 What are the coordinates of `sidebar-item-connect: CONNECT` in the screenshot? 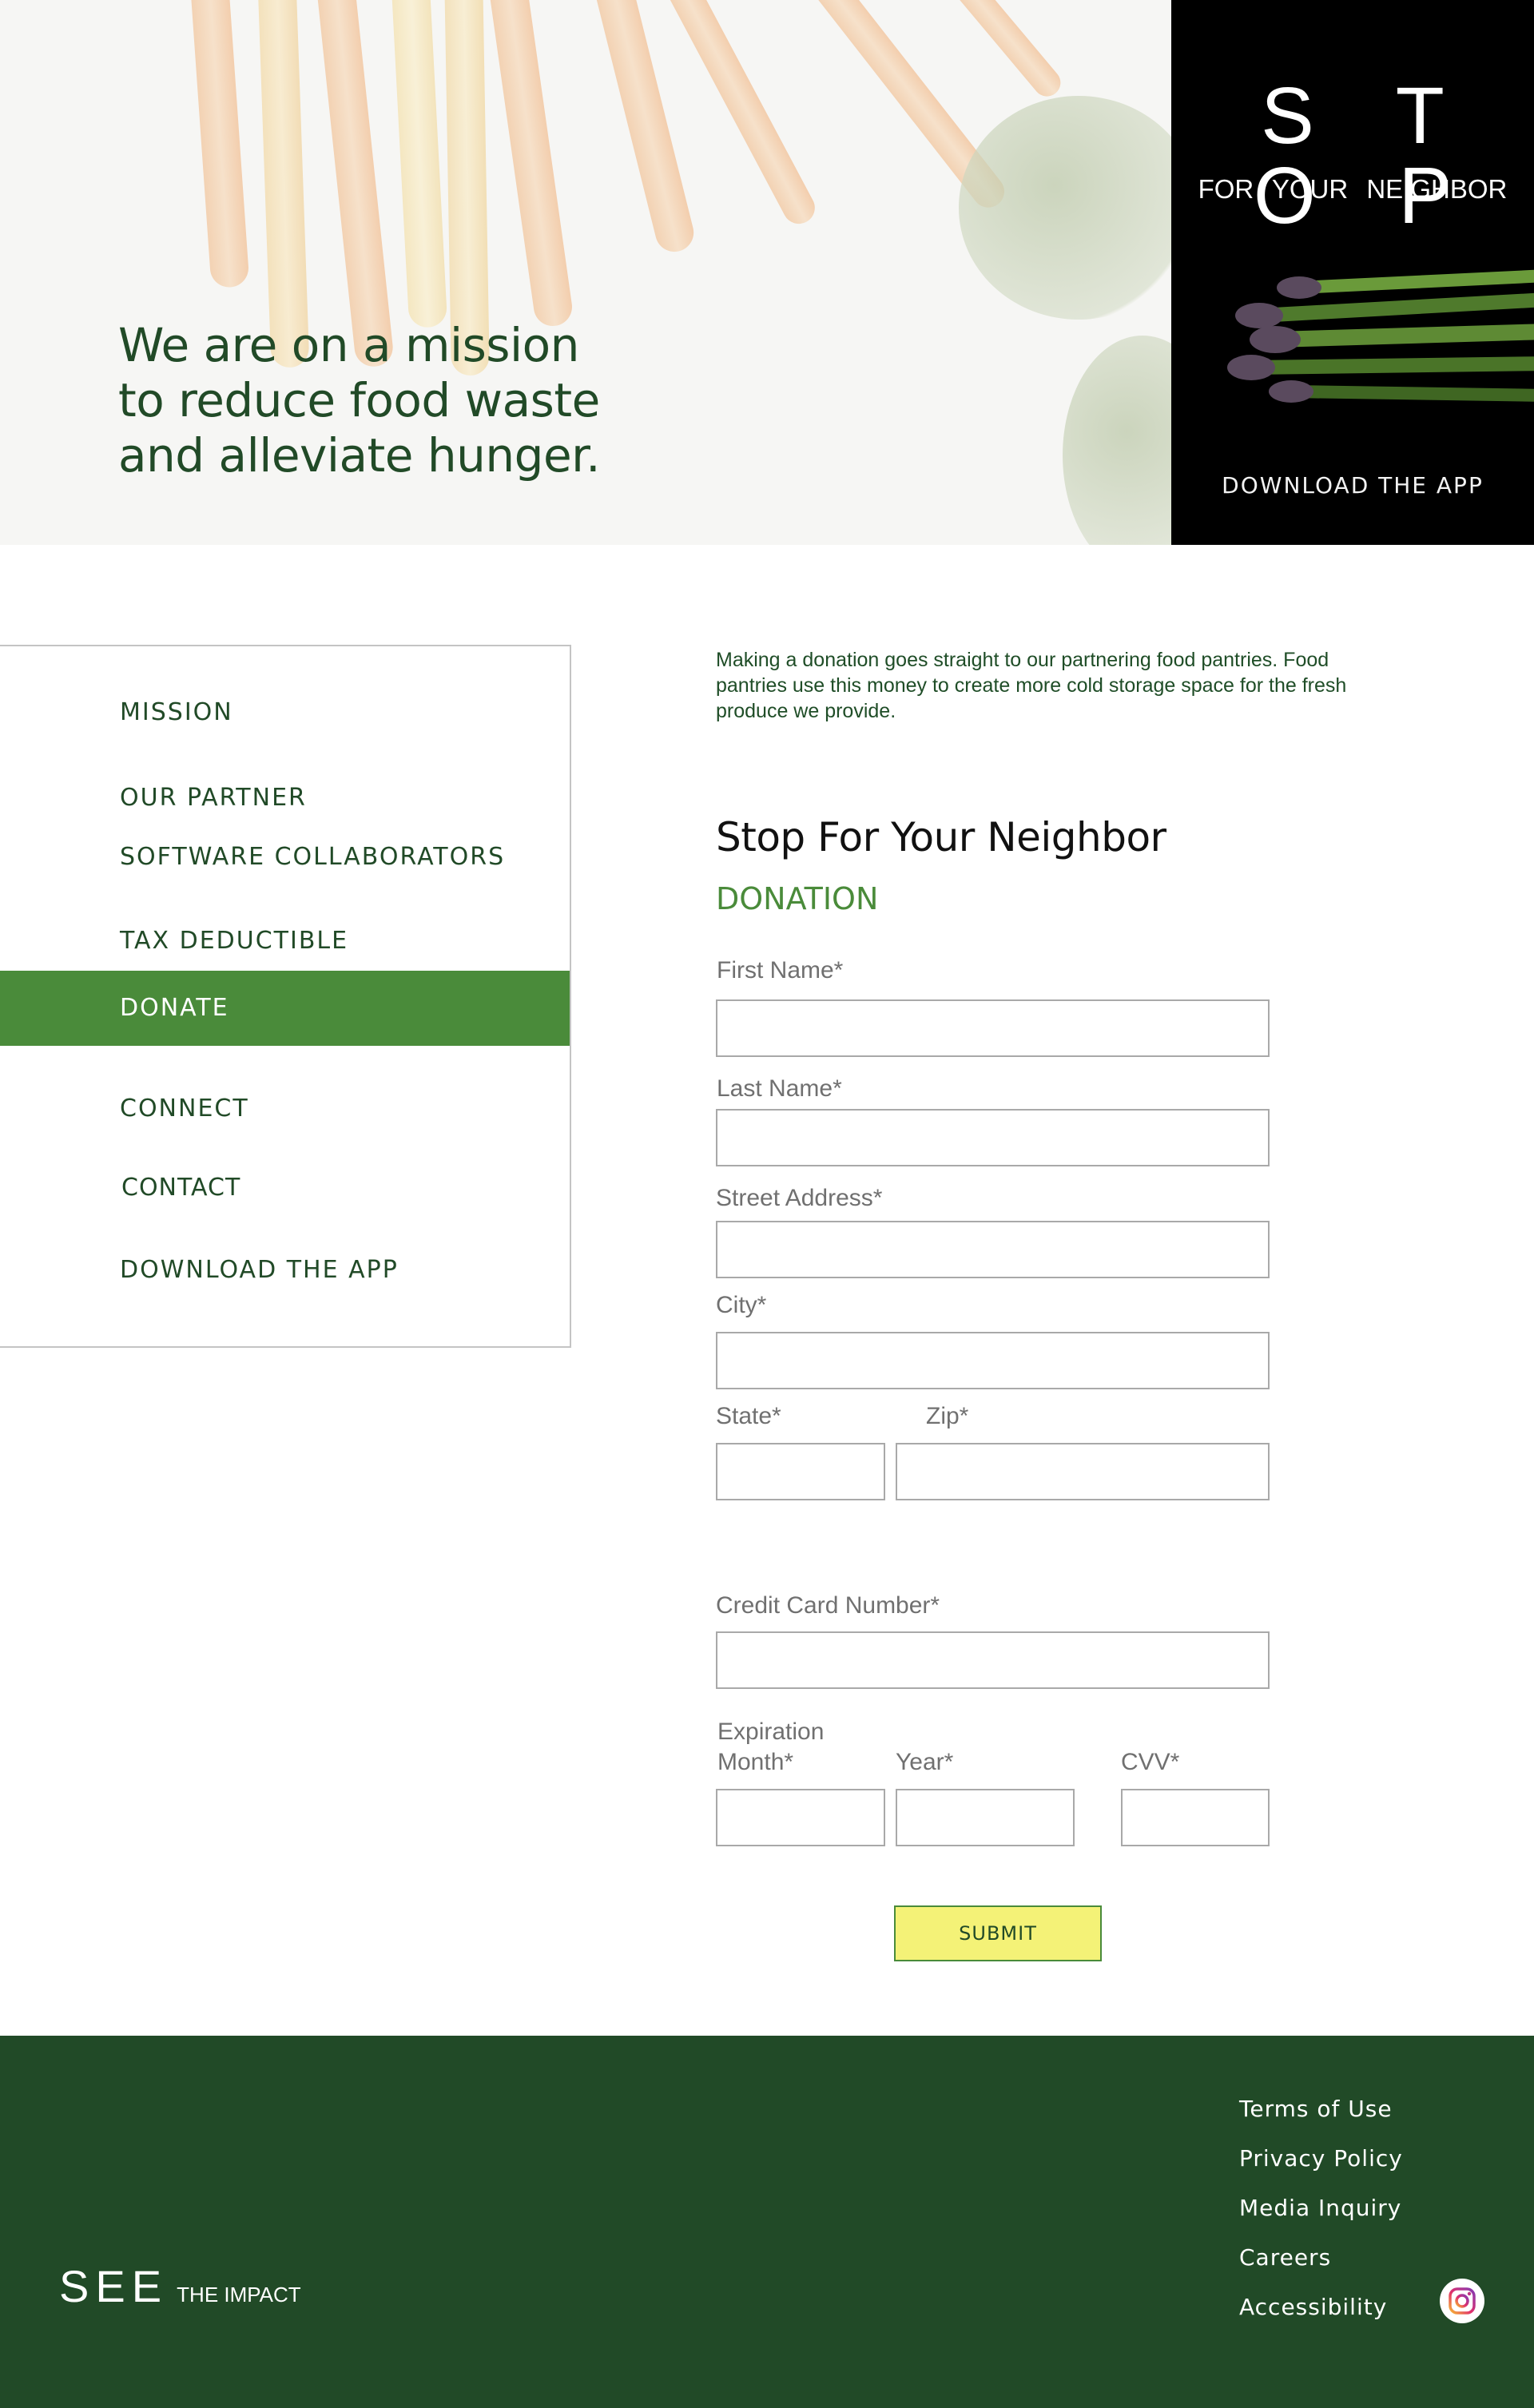 It's located at (285, 1109).